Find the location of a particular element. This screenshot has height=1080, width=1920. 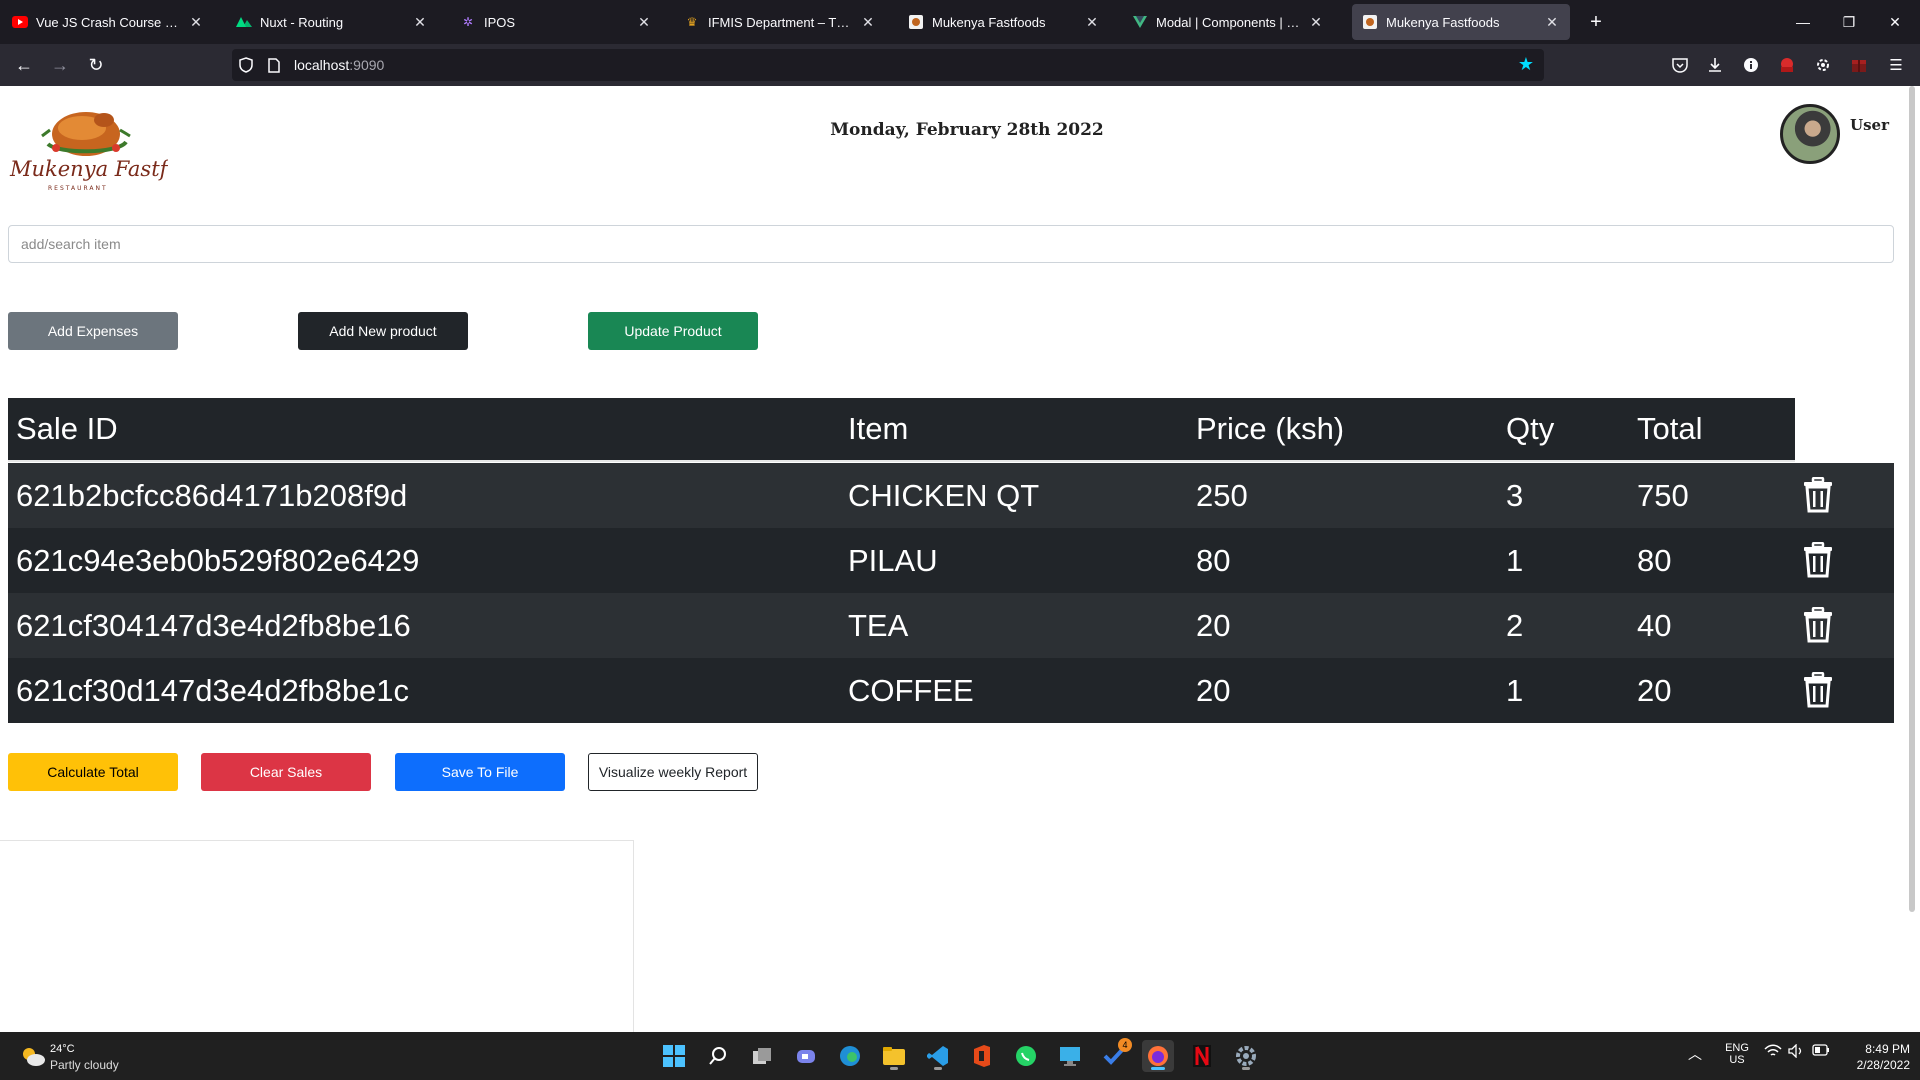

tab-nuxt-routing: Nuxt - Routing ✕ is located at coordinates (332, 22).